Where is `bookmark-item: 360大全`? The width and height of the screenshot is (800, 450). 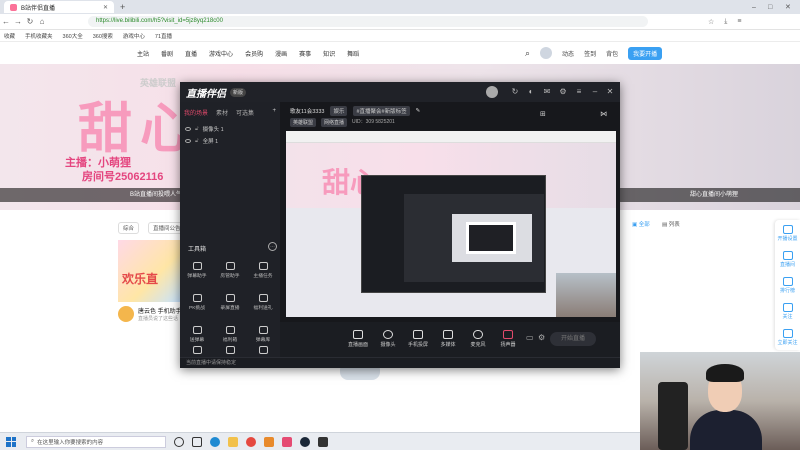
bookmark-item: 360大全 is located at coordinates (73, 36).